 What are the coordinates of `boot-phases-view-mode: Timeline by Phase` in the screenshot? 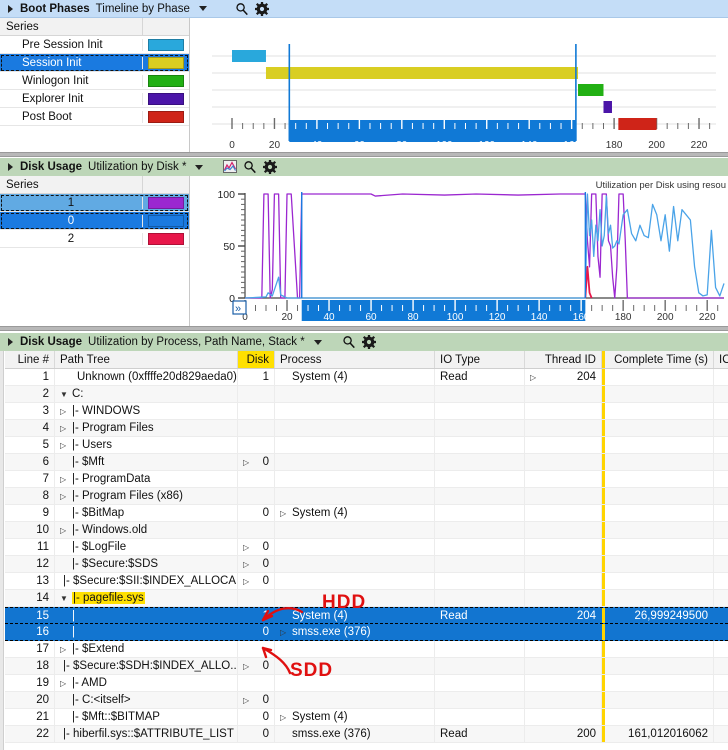 It's located at (143, 9).